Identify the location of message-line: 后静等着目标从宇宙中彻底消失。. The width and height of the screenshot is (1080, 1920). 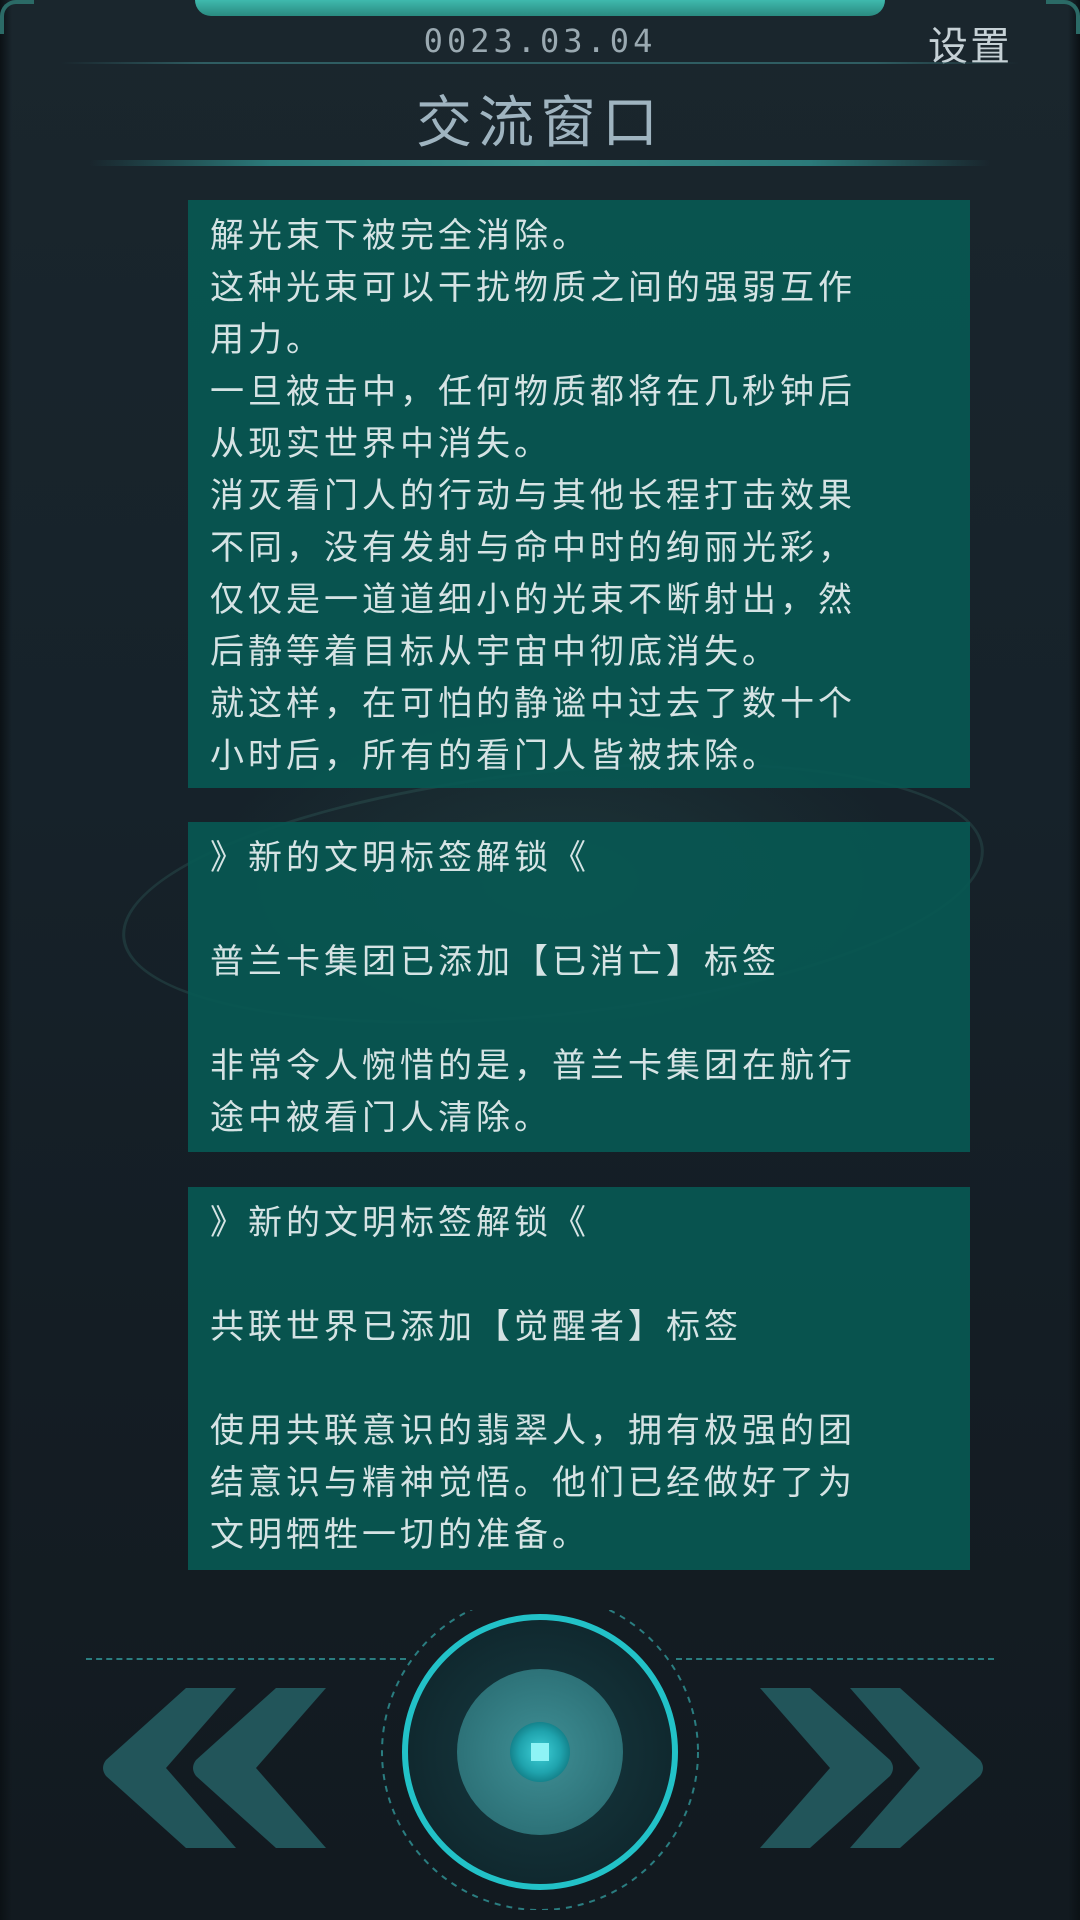
(495, 652).